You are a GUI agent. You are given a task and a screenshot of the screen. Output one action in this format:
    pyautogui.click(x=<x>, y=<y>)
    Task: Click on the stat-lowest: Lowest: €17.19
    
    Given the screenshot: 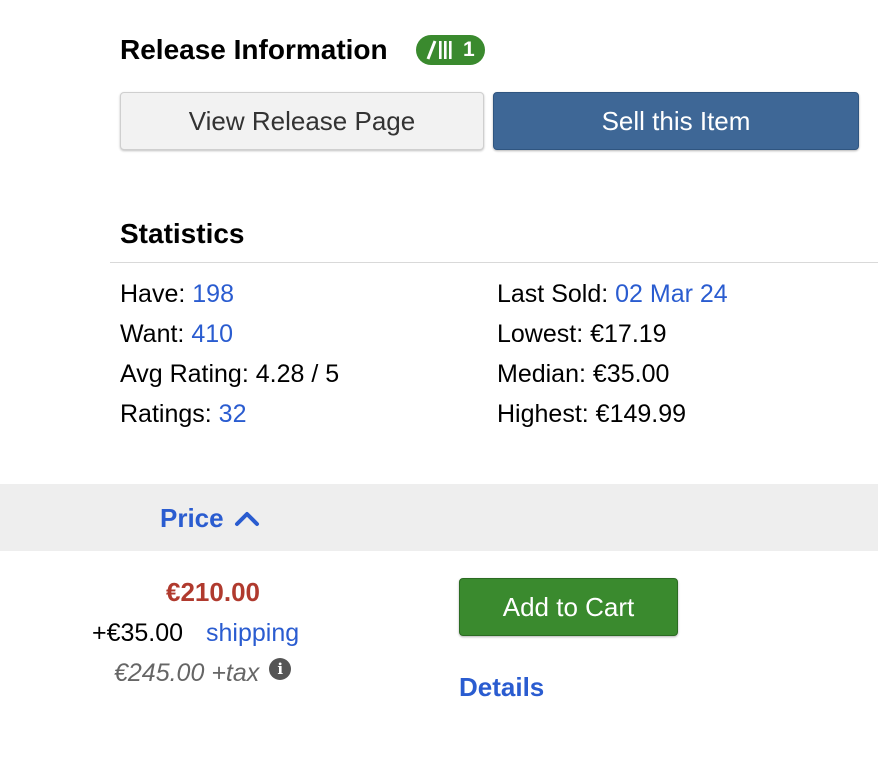 What is the action you would take?
    pyautogui.click(x=582, y=334)
    